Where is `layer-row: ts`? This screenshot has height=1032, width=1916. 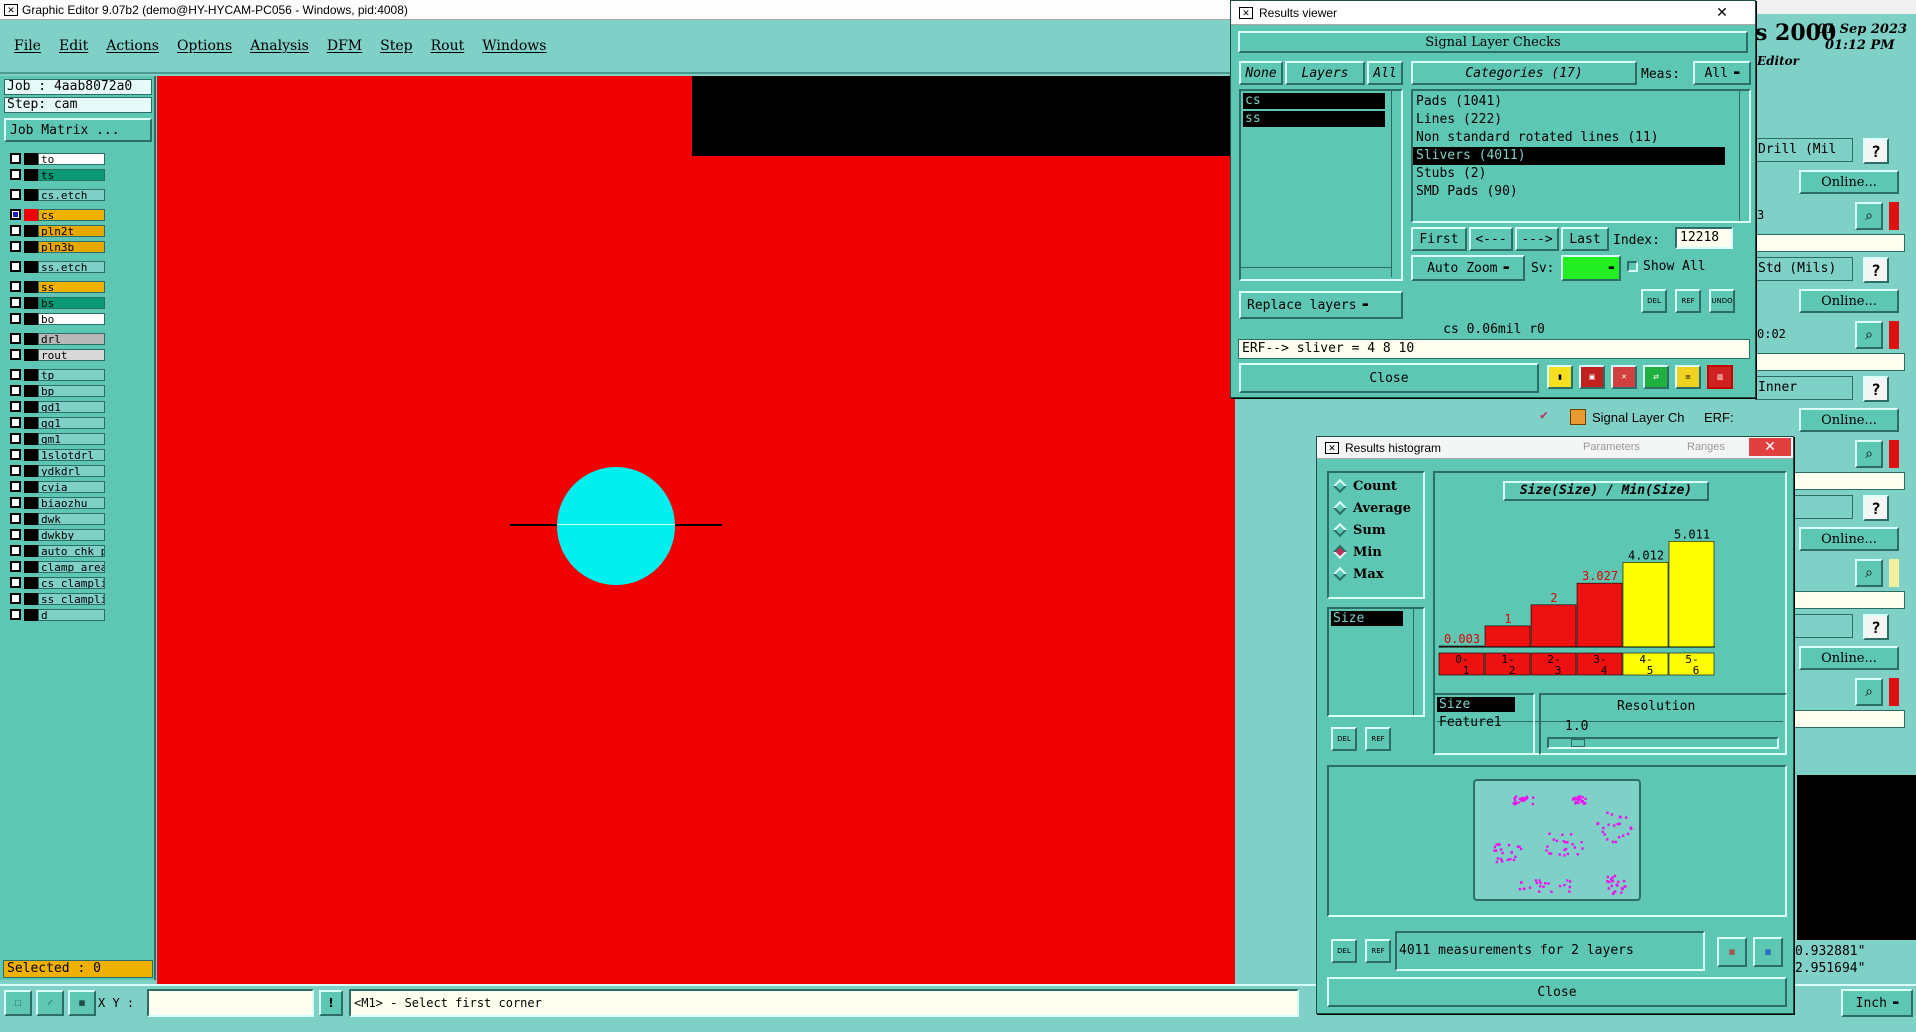
layer-row: ts is located at coordinates (57, 174).